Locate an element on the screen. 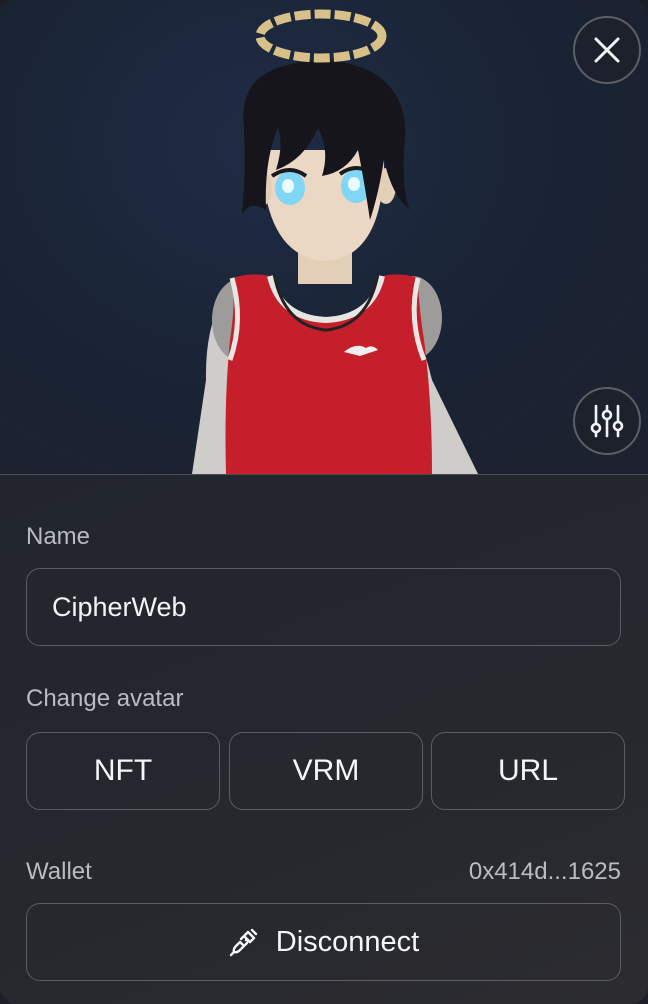 The width and height of the screenshot is (648, 1004). left-eye-shine is located at coordinates (288, 186).